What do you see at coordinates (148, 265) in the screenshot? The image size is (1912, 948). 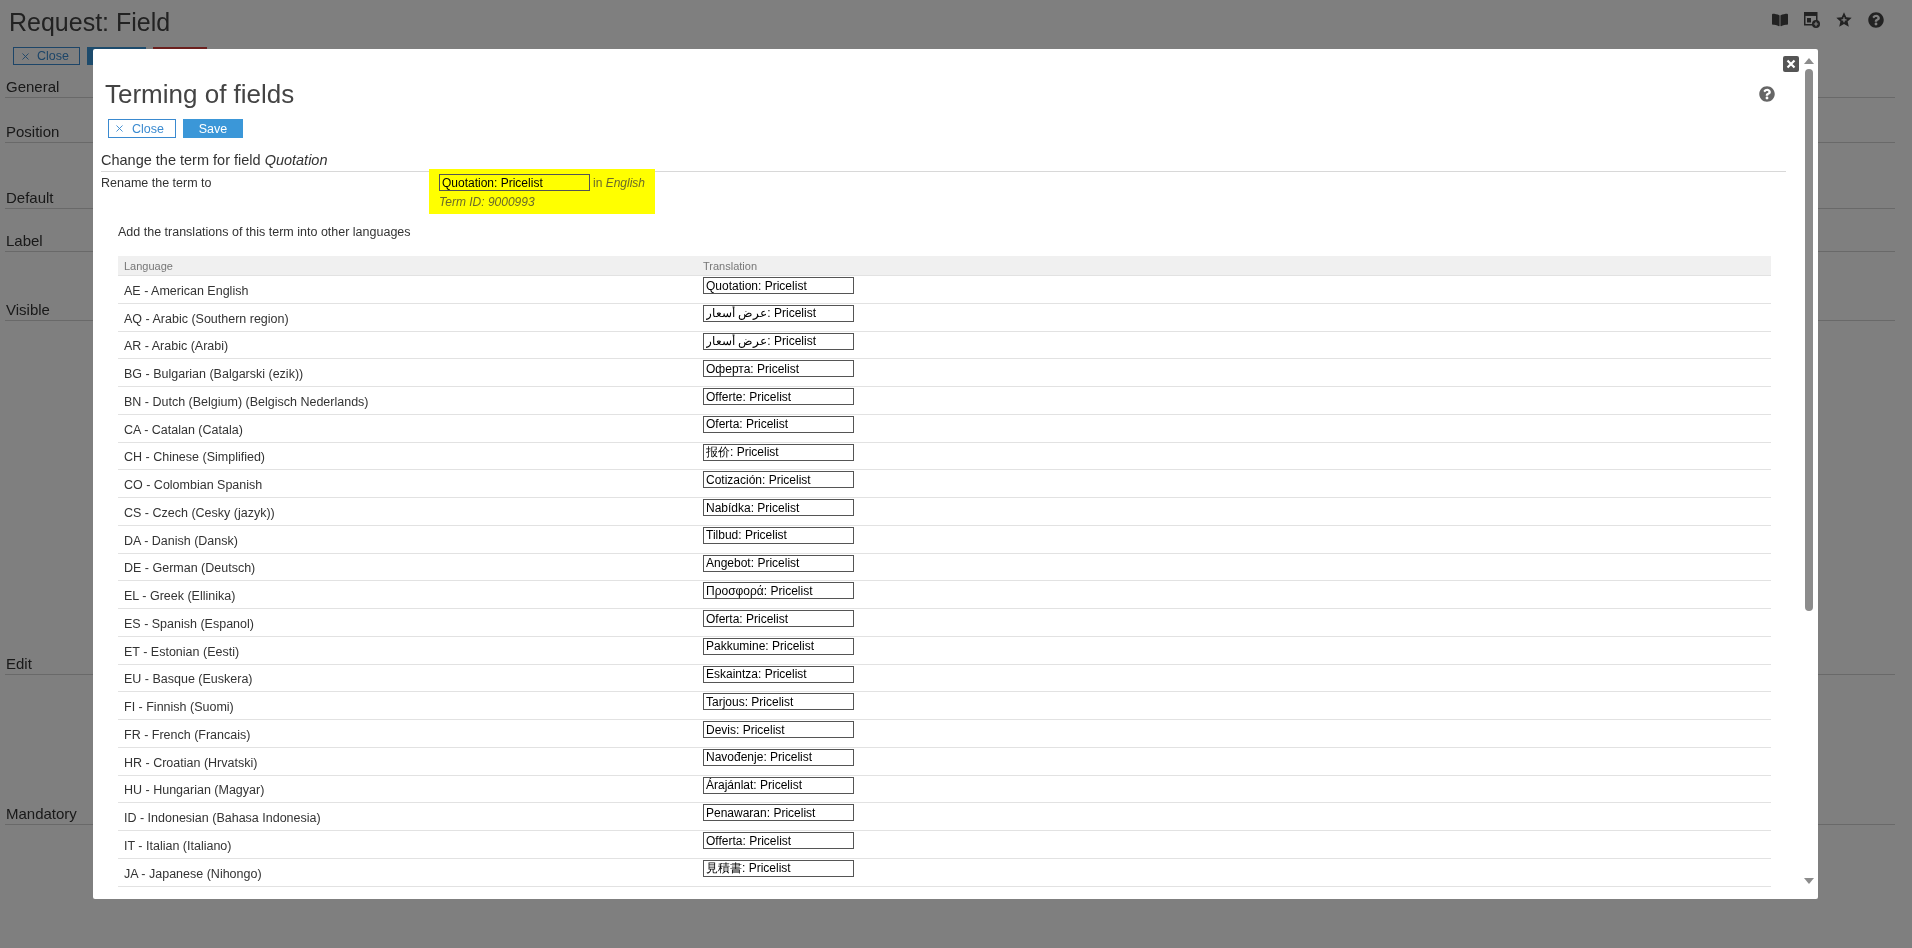 I see `column-header: Language` at bounding box center [148, 265].